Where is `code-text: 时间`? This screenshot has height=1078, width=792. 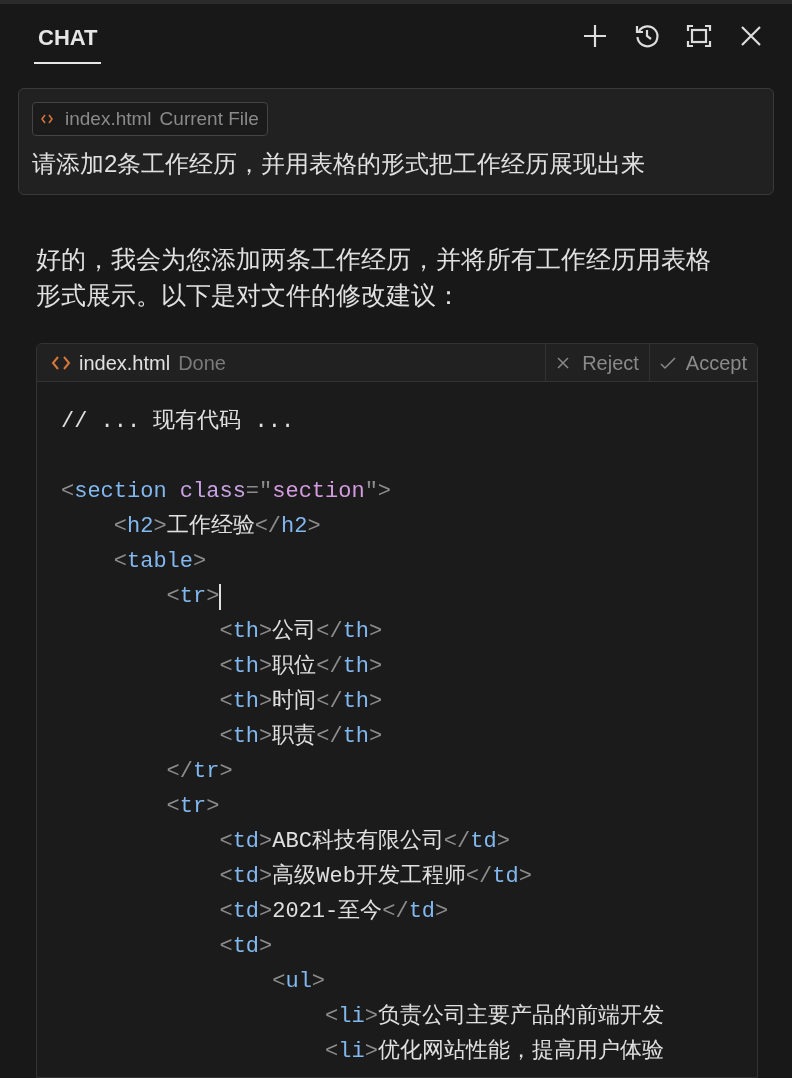 code-text: 时间 is located at coordinates (294, 702).